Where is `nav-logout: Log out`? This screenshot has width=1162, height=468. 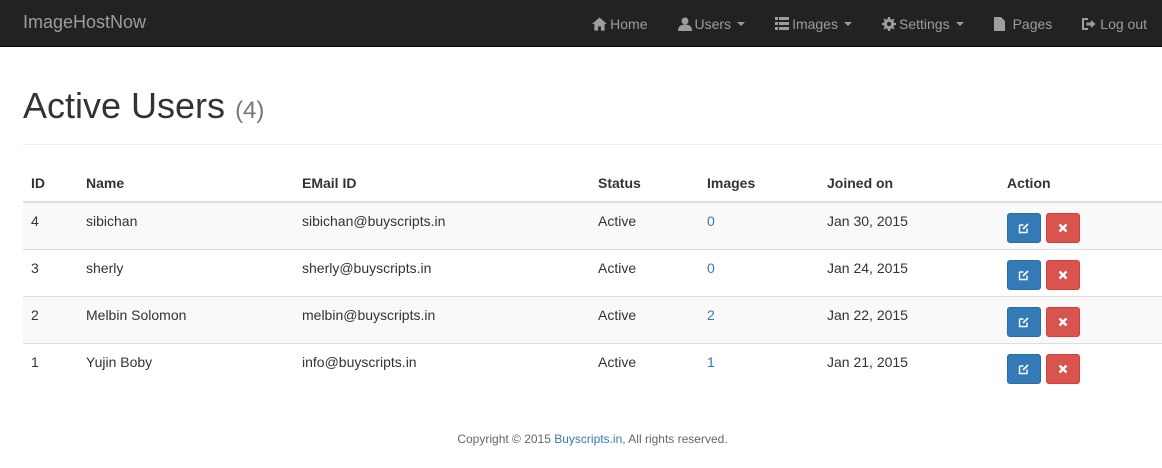
nav-logout: Log out is located at coordinates (1114, 23).